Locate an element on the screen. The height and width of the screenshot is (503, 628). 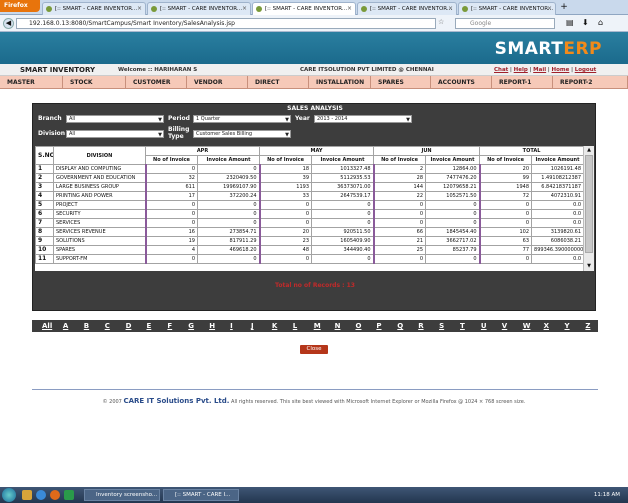
billing-type-select: Customer Sales Billing ▼ is located at coordinates (242, 134).